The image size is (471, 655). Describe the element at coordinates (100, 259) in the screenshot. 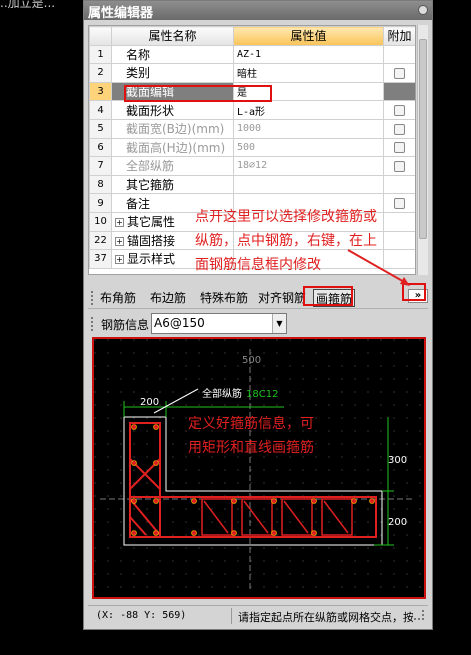

I see `row-number: 37` at that location.